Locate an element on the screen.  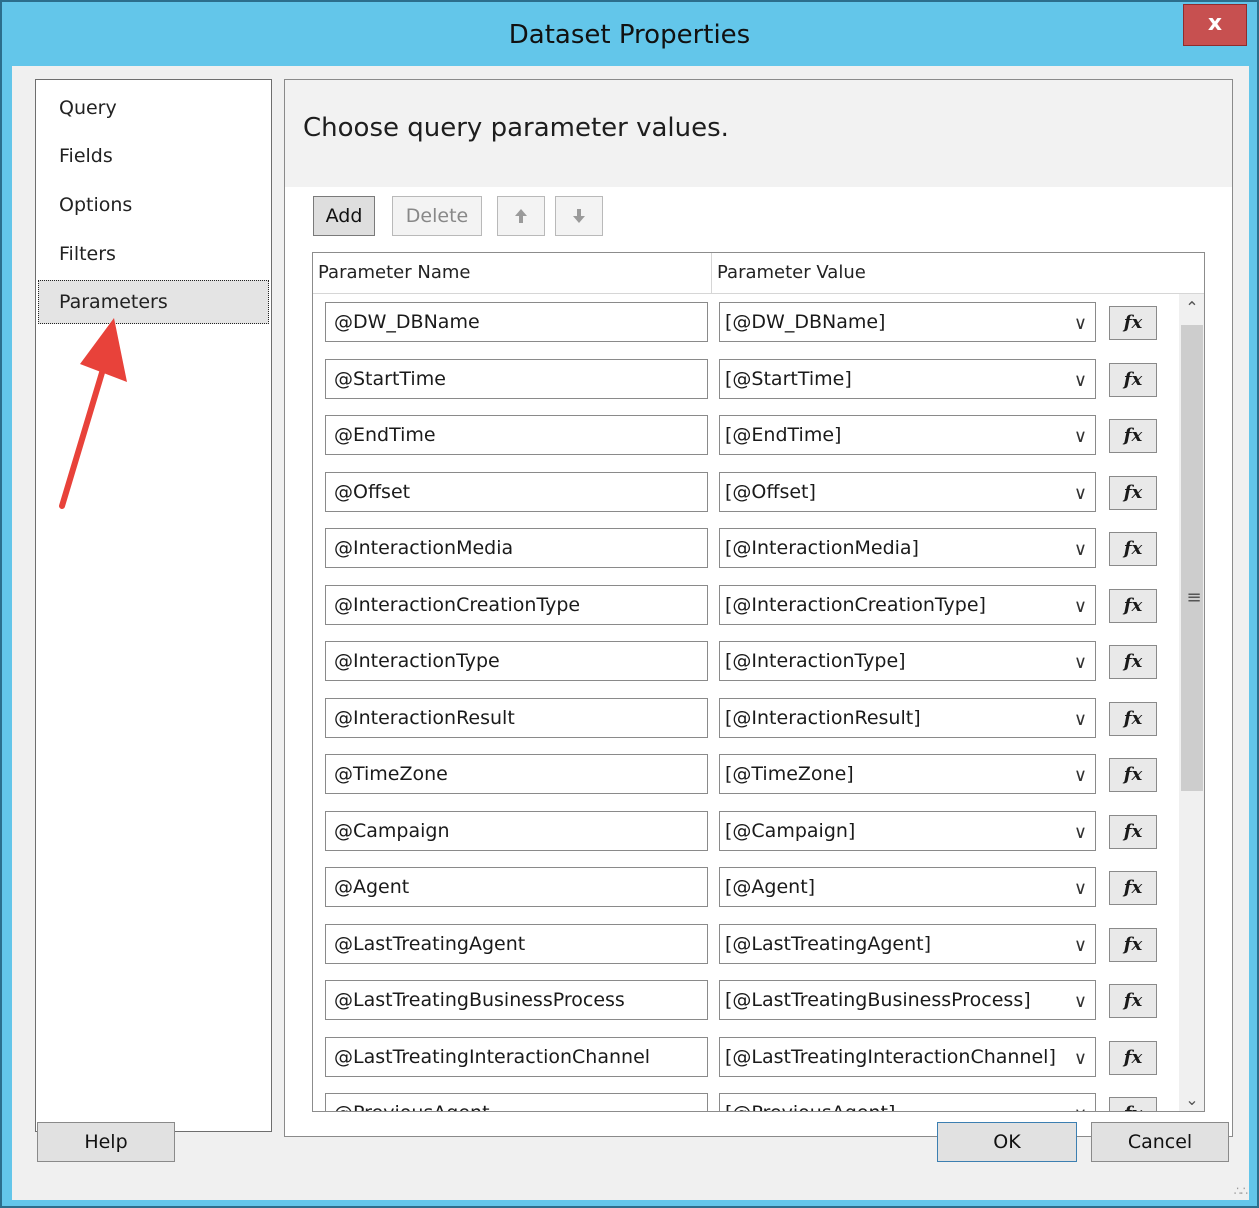
parameter-name-input: @PreviousAgent is located at coordinates (516, 1102).